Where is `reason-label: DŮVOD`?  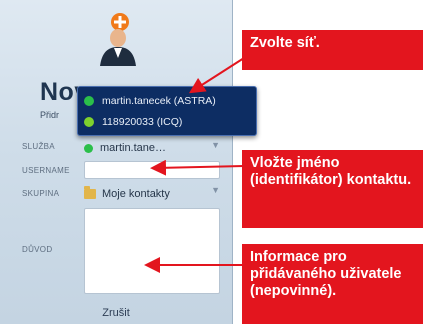 reason-label: DŮVOD is located at coordinates (37, 249).